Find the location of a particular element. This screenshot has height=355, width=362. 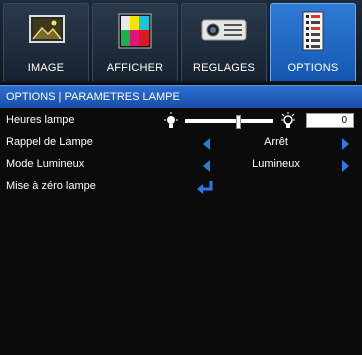

options-list-icon is located at coordinates (313, 31).